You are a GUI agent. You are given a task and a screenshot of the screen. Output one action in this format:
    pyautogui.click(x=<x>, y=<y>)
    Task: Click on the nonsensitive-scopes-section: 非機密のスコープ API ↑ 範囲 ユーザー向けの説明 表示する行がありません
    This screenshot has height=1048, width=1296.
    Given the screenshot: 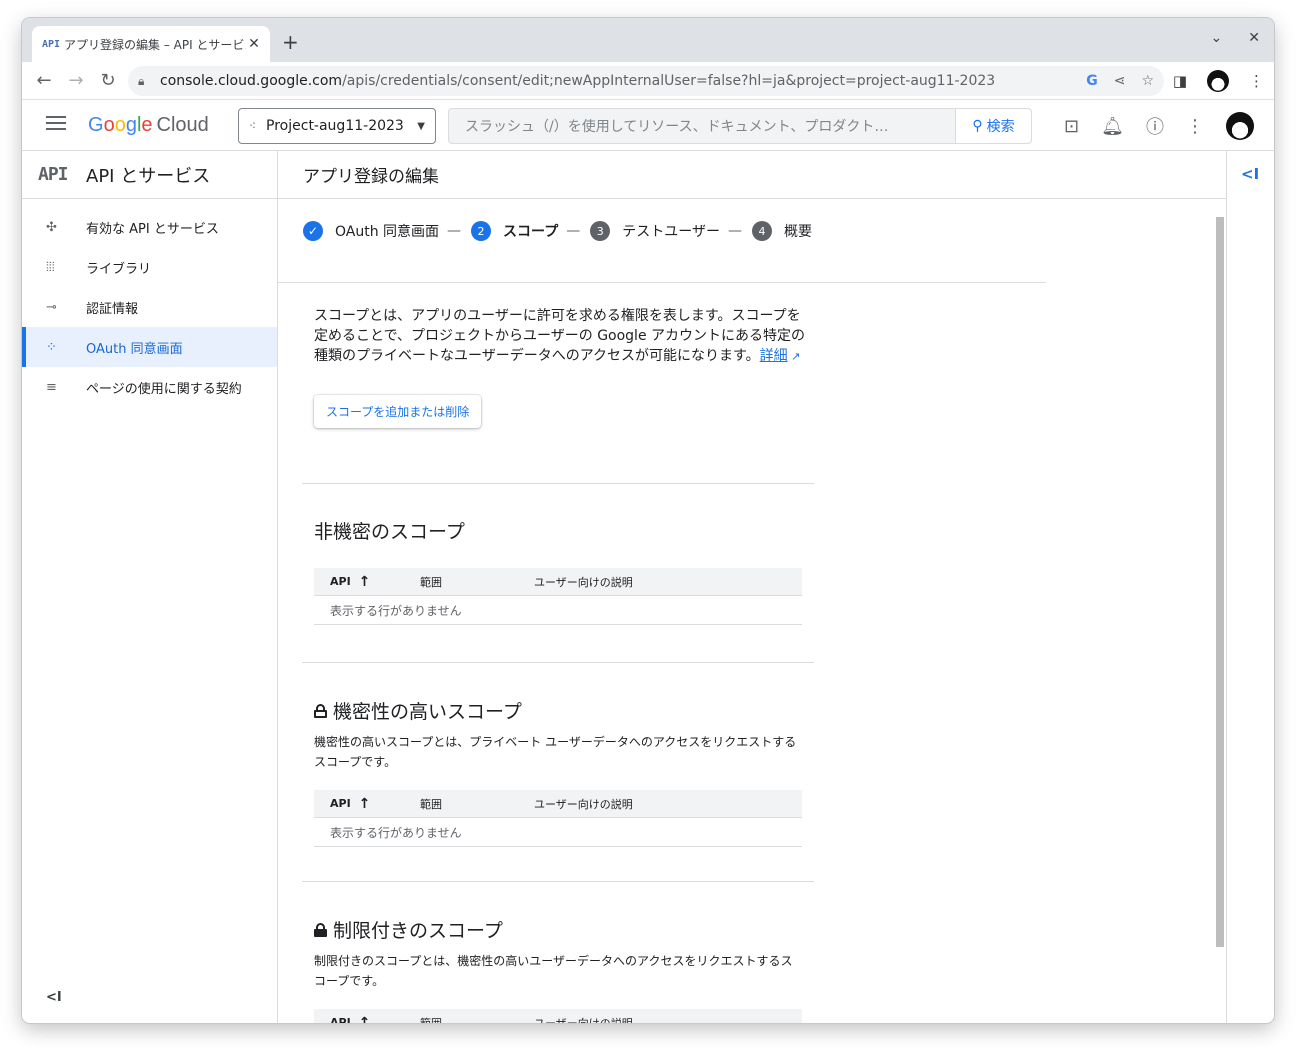 What is the action you would take?
    pyautogui.click(x=558, y=571)
    